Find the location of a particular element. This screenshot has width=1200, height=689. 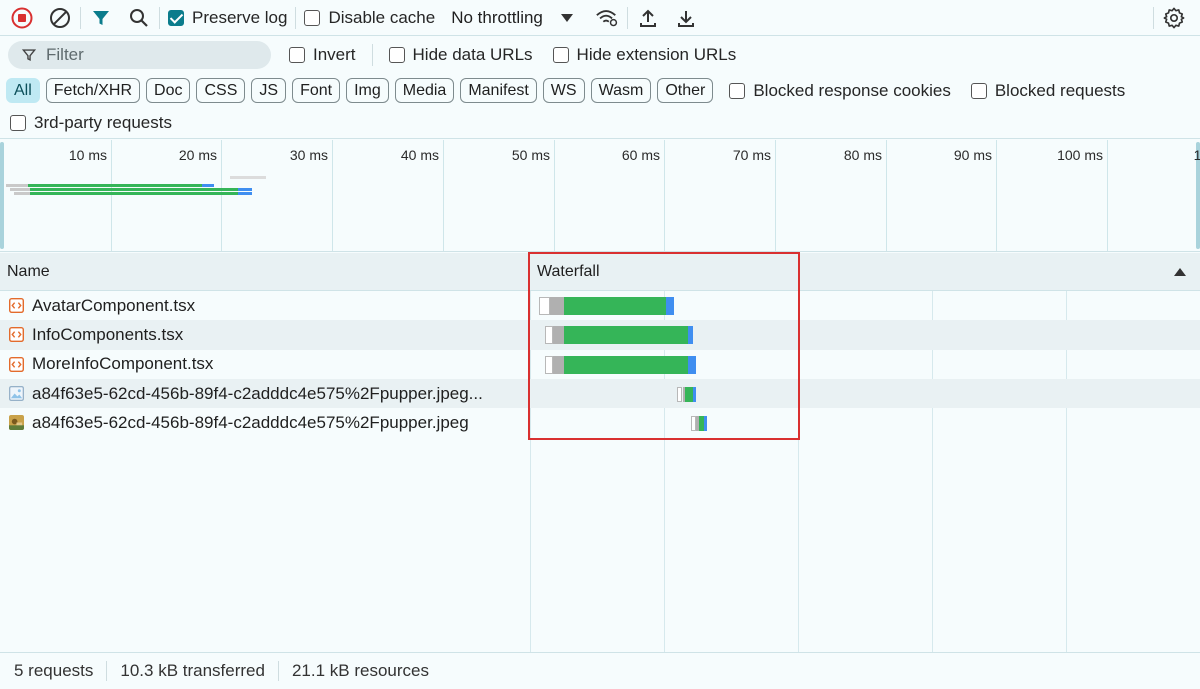

type-chip-js: JS is located at coordinates (269, 90).